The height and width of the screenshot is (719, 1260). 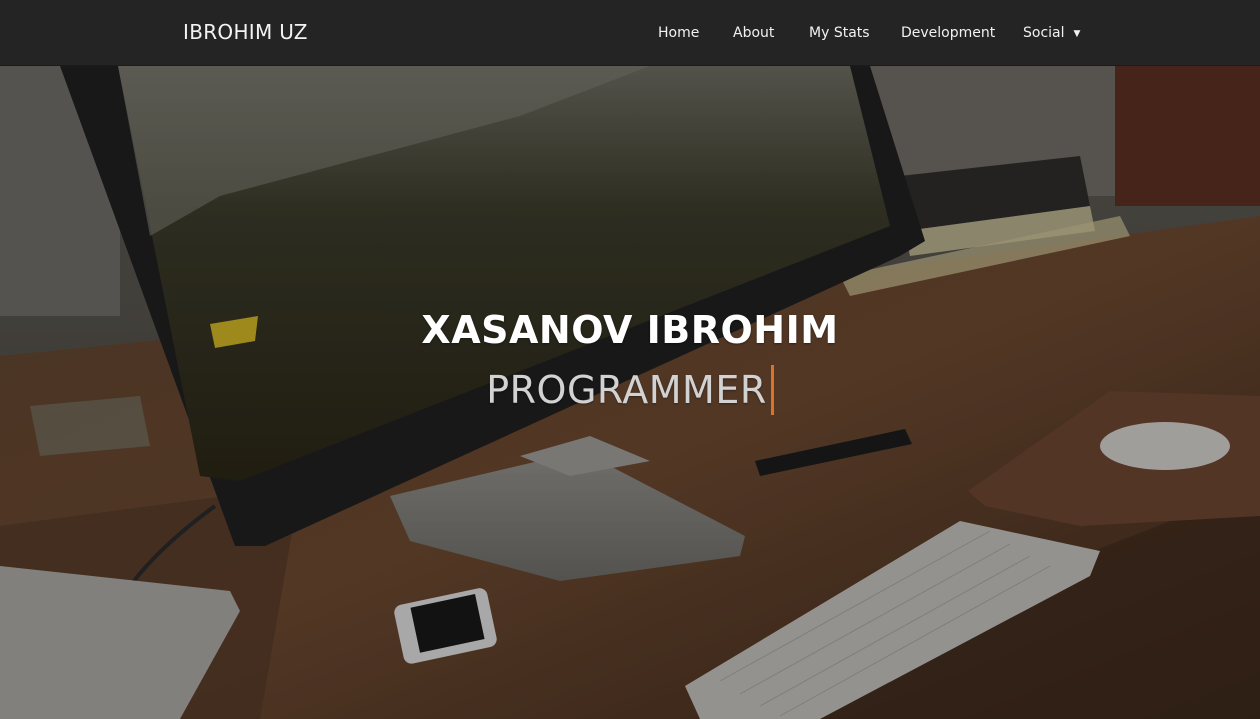 What do you see at coordinates (753, 33) in the screenshot?
I see `nav-item-about: About` at bounding box center [753, 33].